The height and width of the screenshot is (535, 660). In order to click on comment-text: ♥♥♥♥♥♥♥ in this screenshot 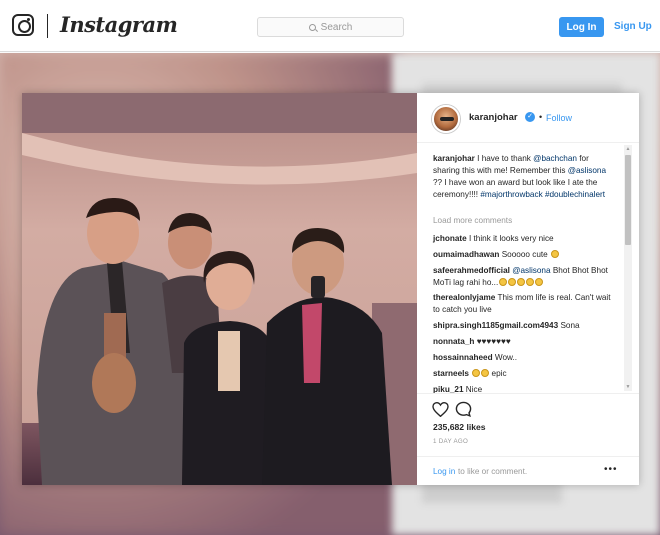, I will do `click(493, 341)`.